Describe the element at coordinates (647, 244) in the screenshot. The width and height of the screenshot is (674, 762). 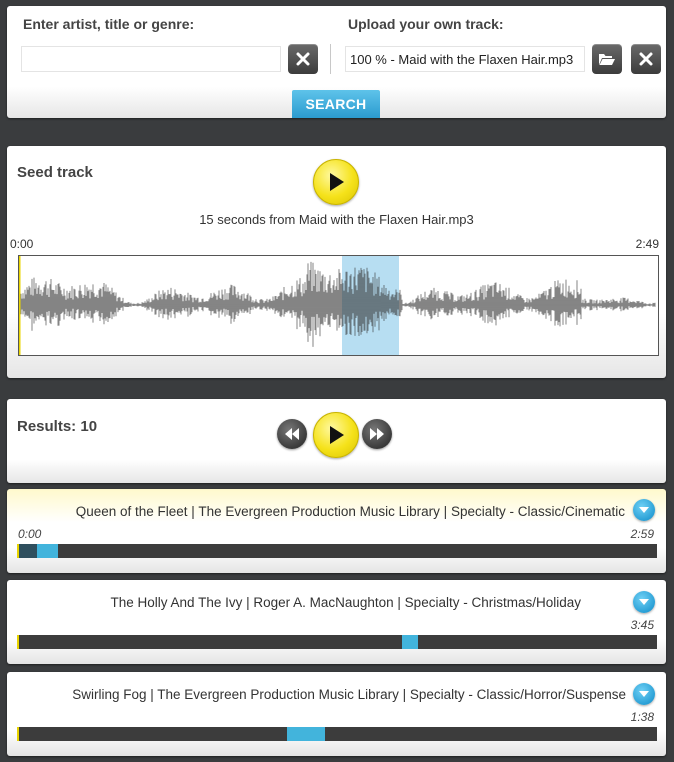
I see `seed-time-end: 2:49` at that location.